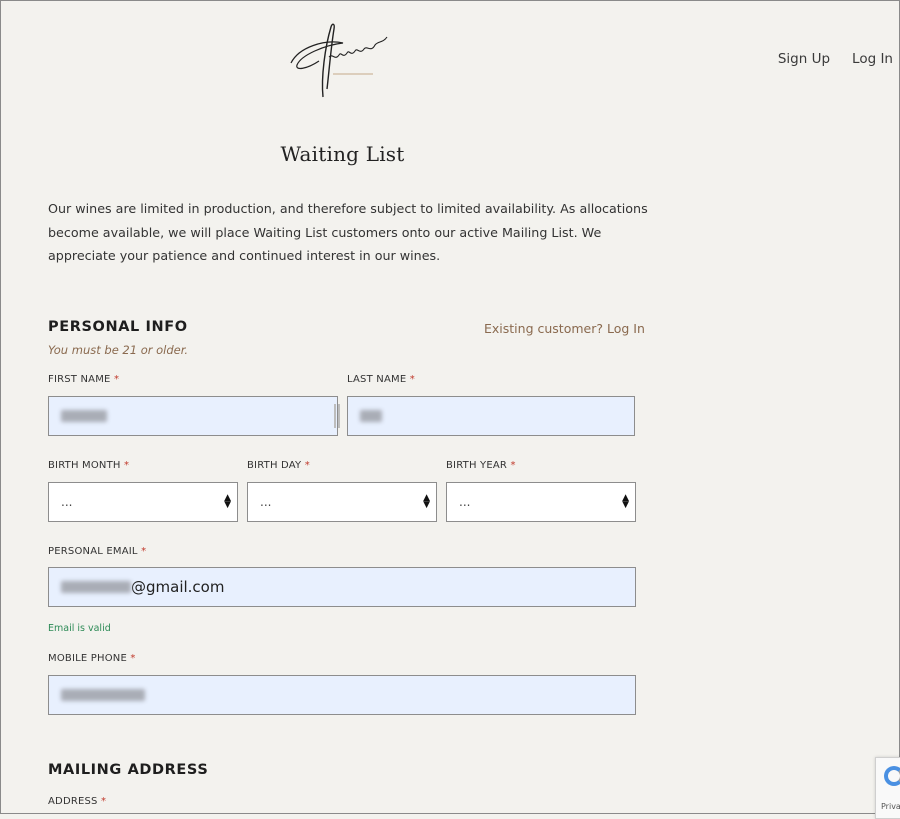 The width and height of the screenshot is (900, 819). Describe the element at coordinates (564, 328) in the screenshot. I see `existing-customer-login-link: Existing customer? Log In` at that location.